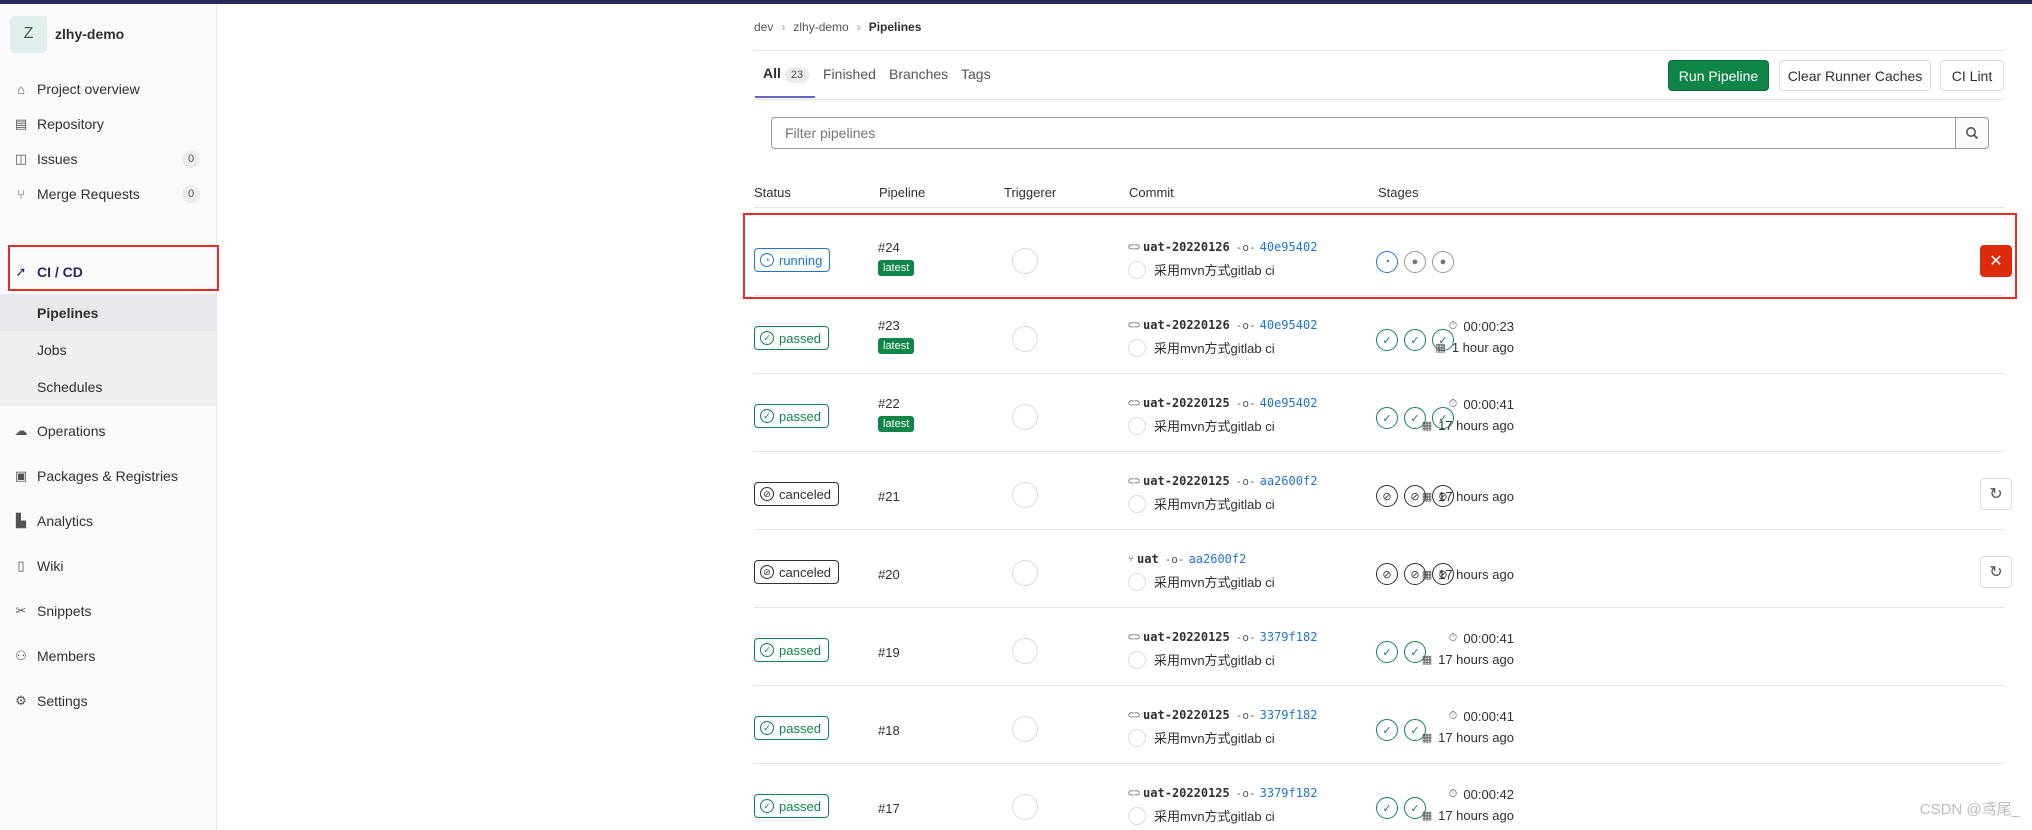  I want to click on sidebar-item-merge-requests: ⑂ Merge Requests 0, so click(108, 194).